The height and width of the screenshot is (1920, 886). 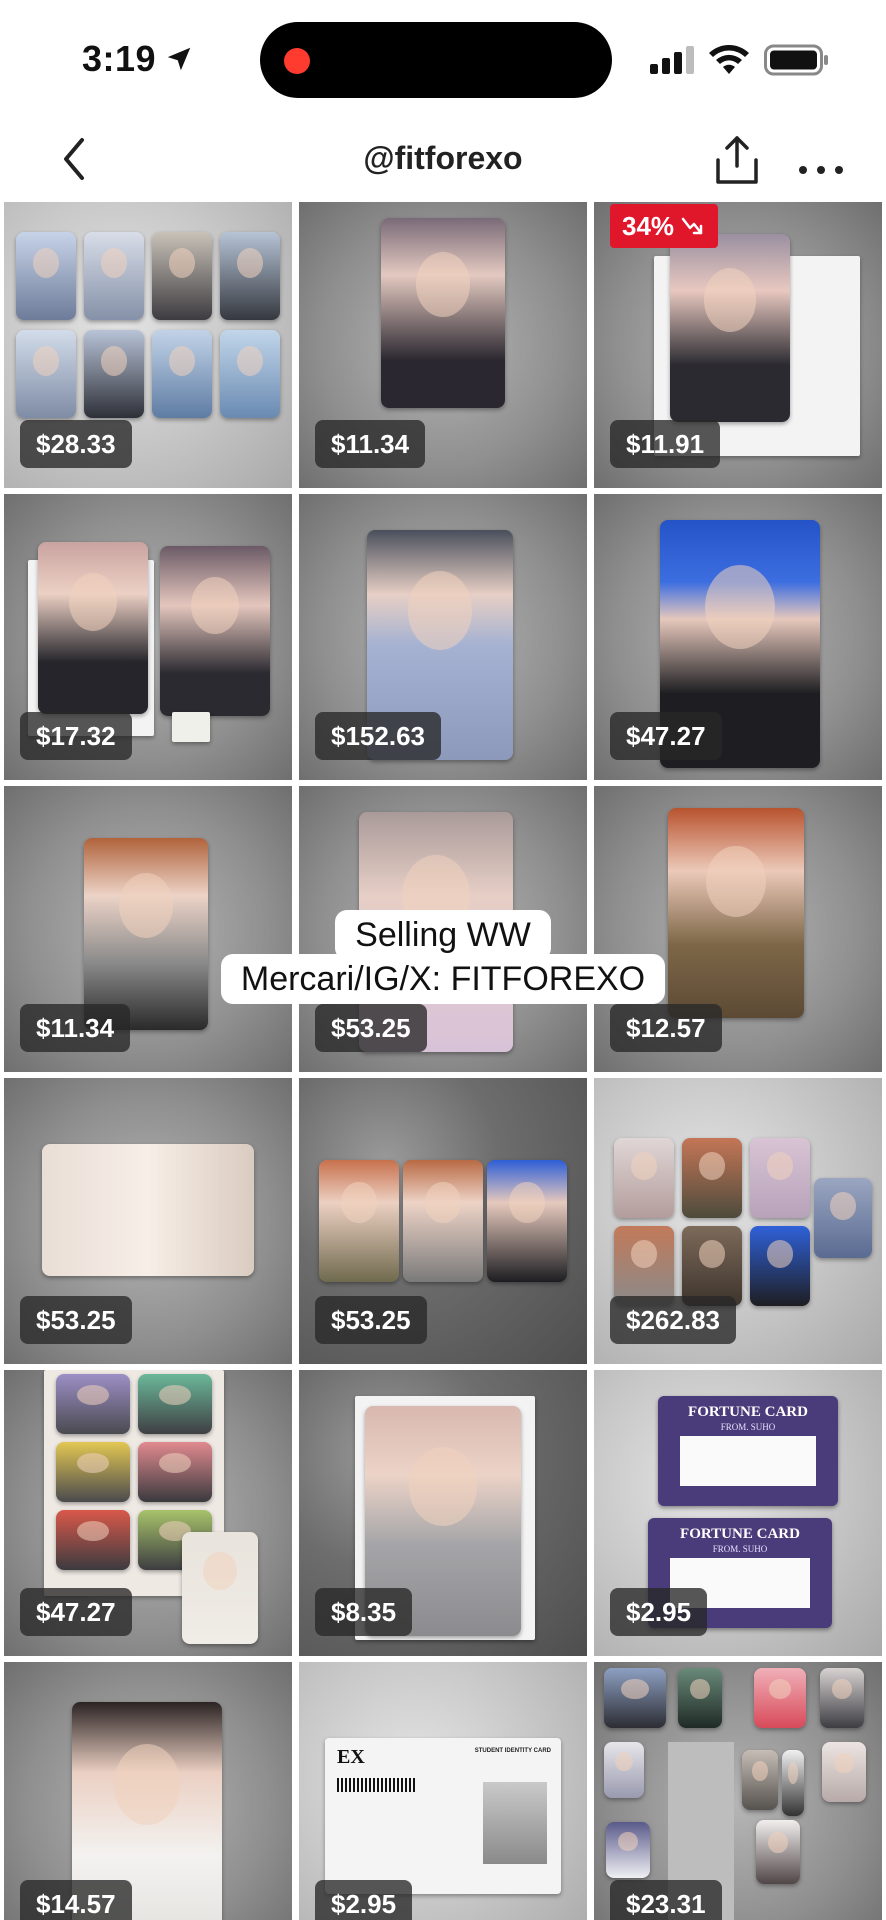 I want to click on price-badge: $17.32, so click(x=76, y=736).